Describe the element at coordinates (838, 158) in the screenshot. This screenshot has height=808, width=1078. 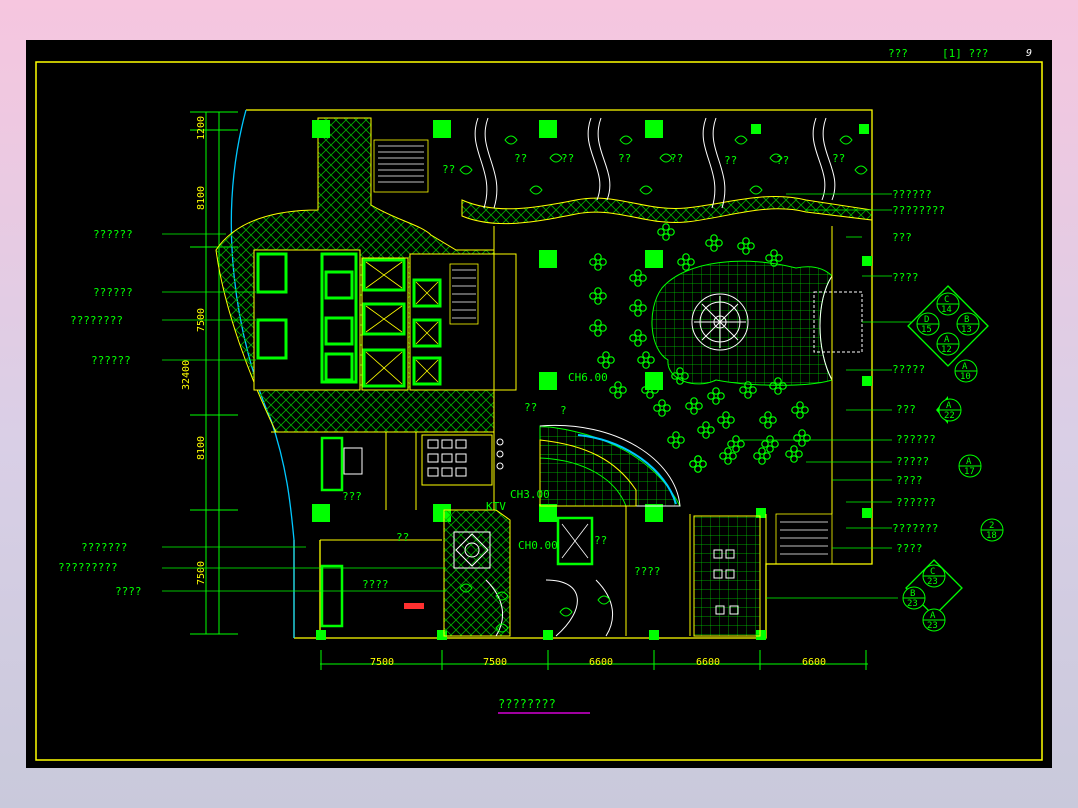
I see `label-room-7: ??` at that location.